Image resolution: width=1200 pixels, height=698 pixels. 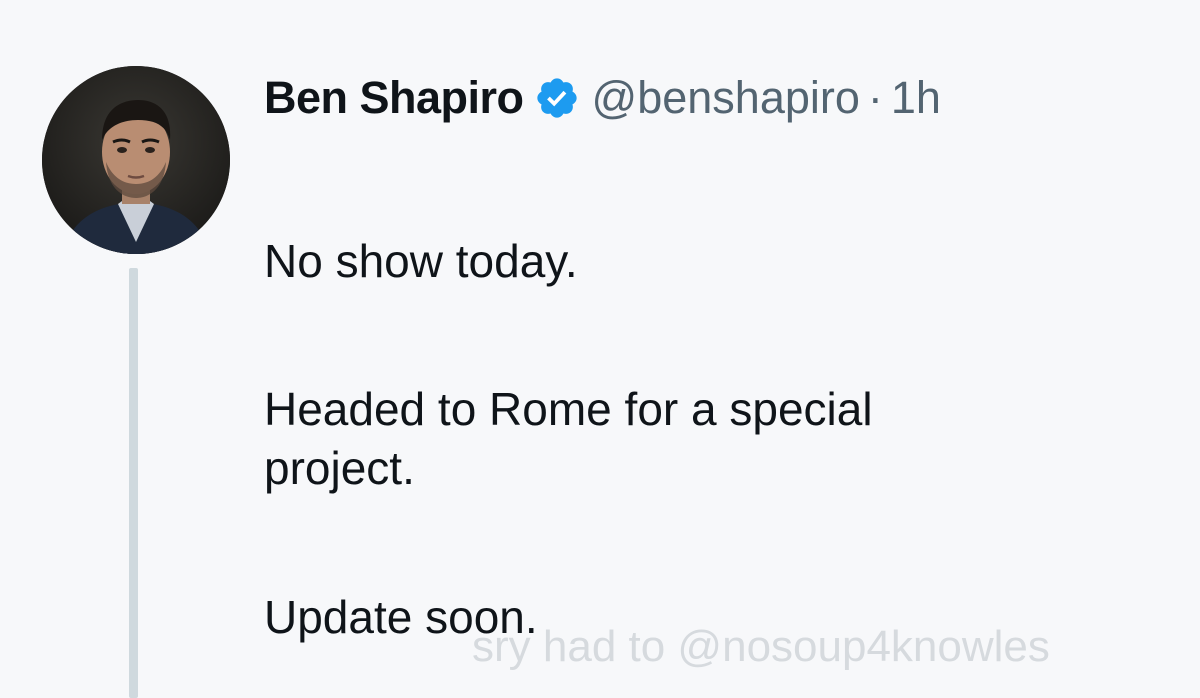 I want to click on profile-photo-icon, so click(x=136, y=160).